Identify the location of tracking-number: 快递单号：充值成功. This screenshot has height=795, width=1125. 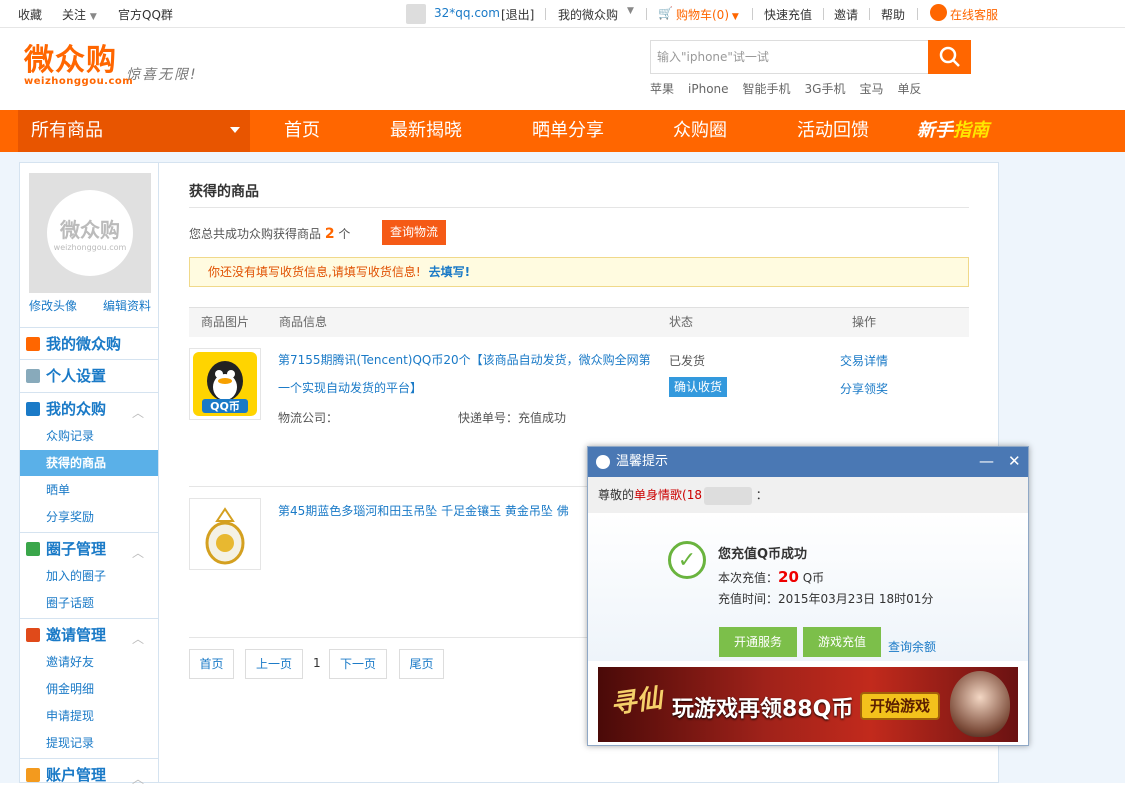
(512, 418).